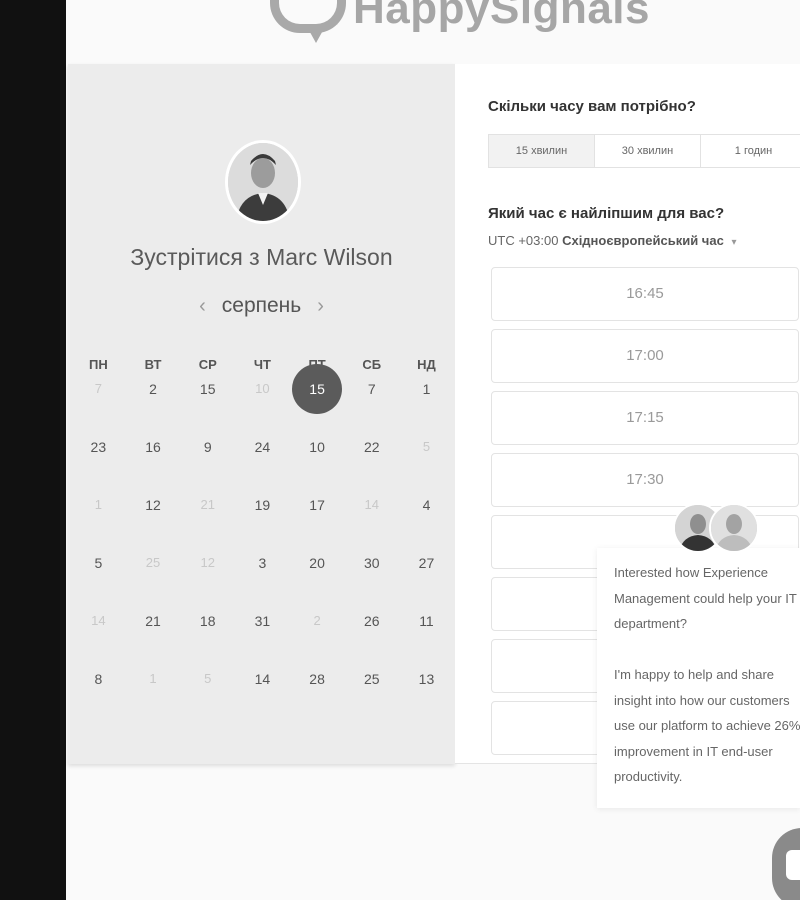 Image resolution: width=800 pixels, height=900 pixels. I want to click on day-number: 31, so click(262, 621).